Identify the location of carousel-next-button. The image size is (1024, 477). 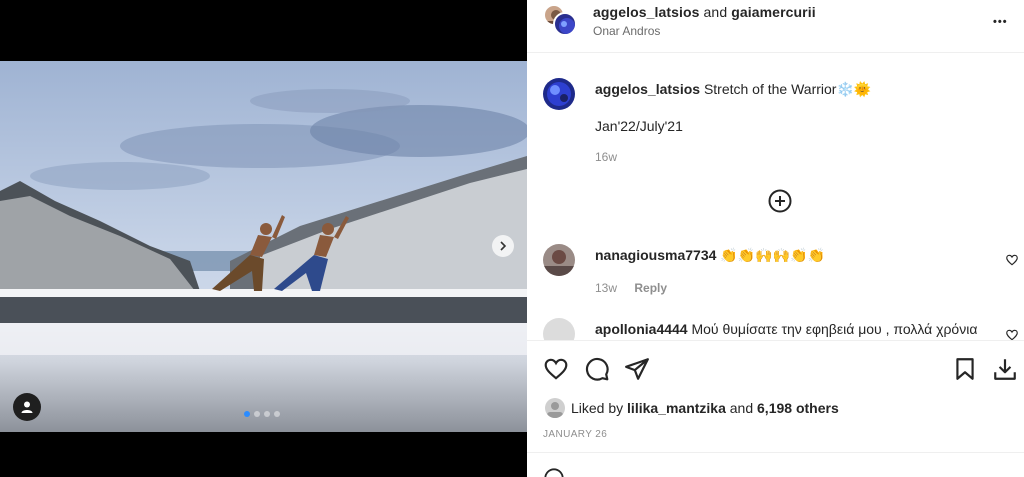
(503, 246).